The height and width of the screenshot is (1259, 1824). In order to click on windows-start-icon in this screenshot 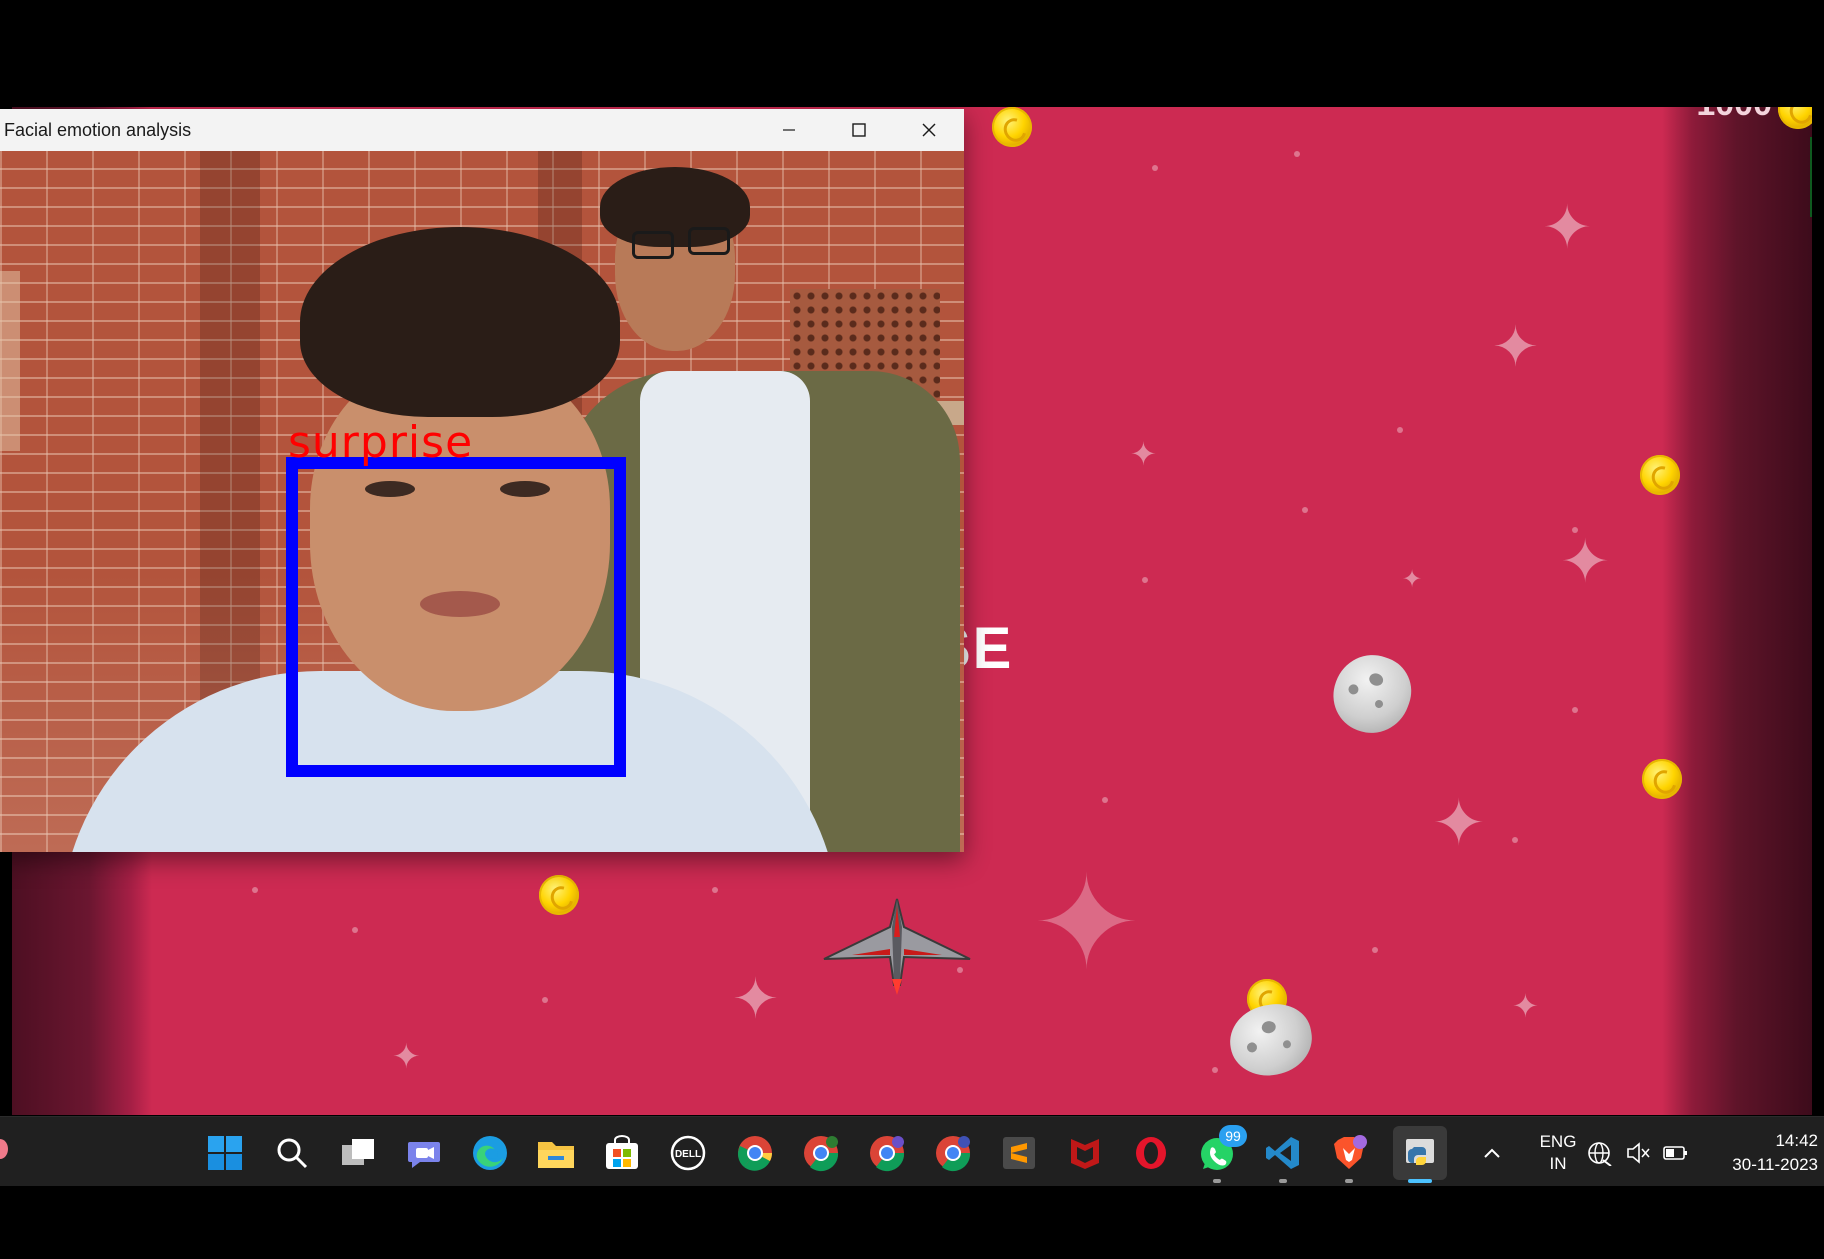, I will do `click(225, 1153)`.